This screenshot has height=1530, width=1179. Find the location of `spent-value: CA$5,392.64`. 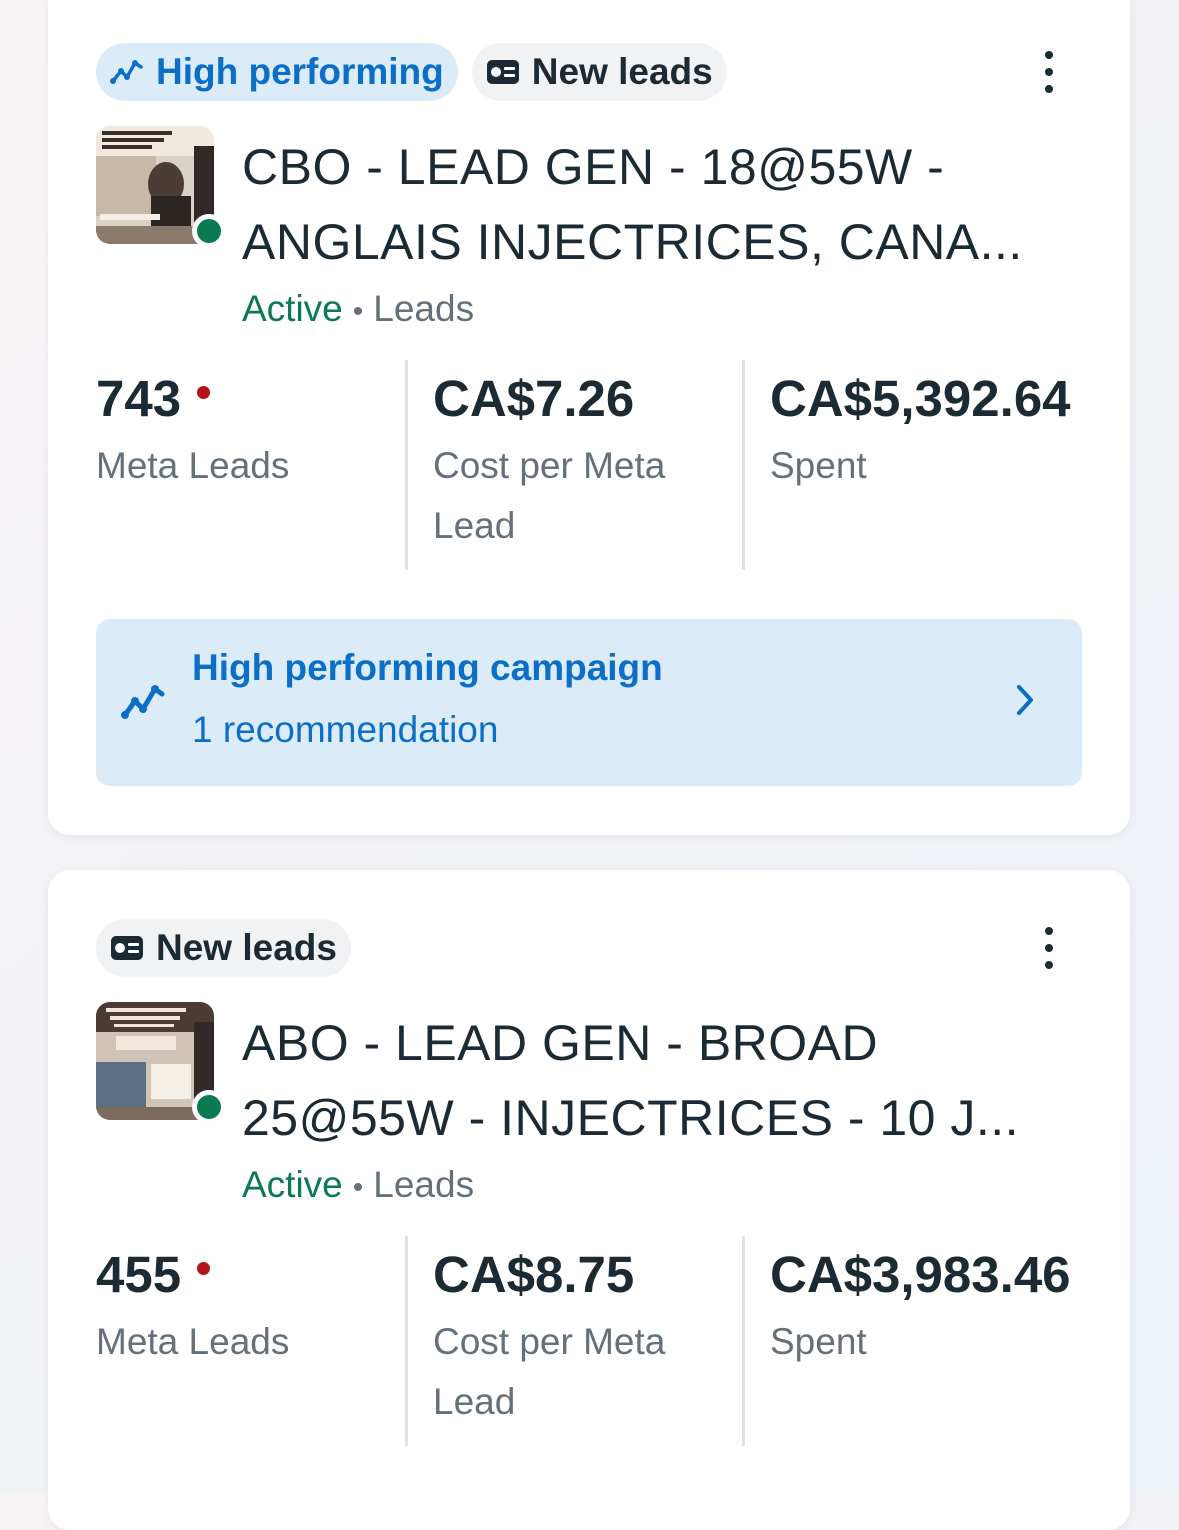

spent-value: CA$5,392.64 is located at coordinates (920, 398).